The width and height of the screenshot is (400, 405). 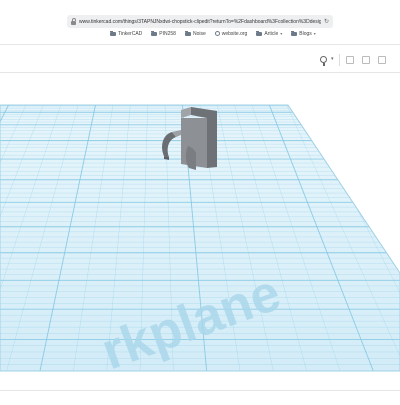 What do you see at coordinates (339, 60) in the screenshot?
I see `toolbar-separator` at bounding box center [339, 60].